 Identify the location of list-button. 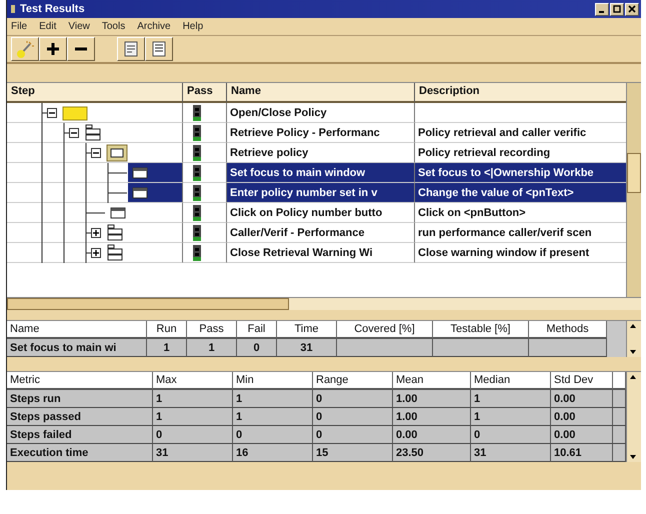
(159, 49).